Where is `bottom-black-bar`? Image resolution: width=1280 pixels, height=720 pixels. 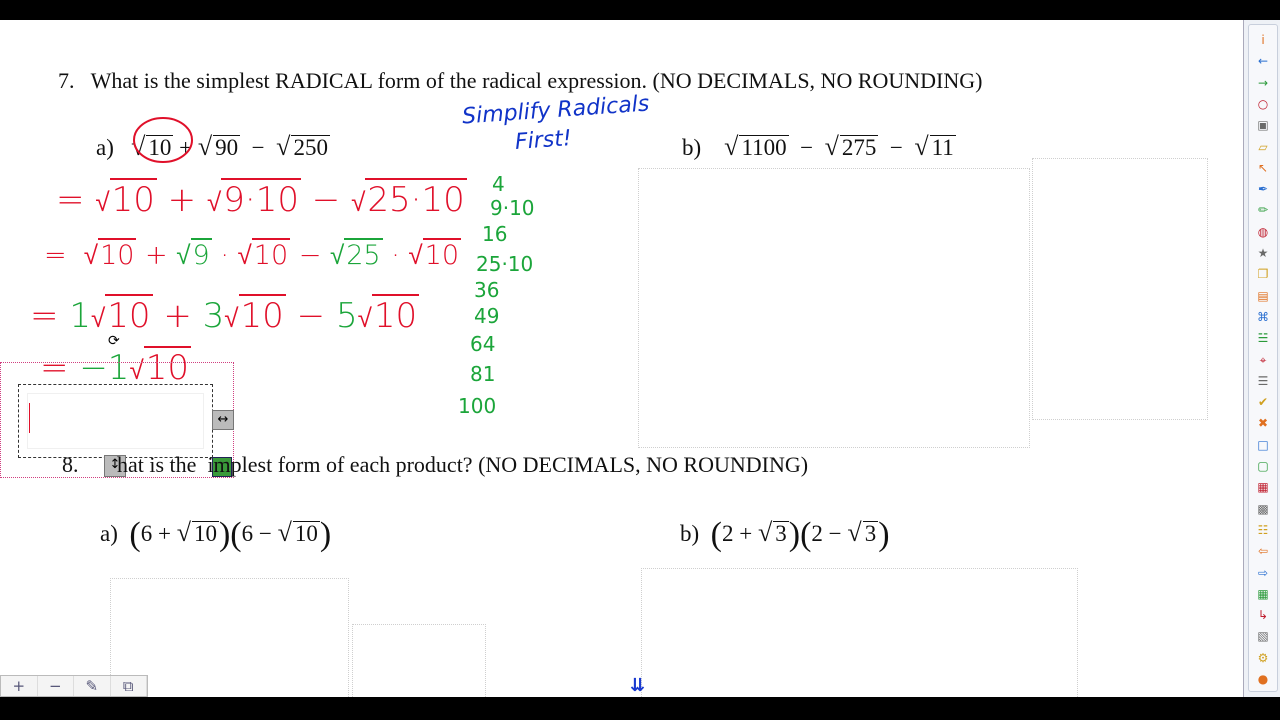
bottom-black-bar is located at coordinates (640, 708).